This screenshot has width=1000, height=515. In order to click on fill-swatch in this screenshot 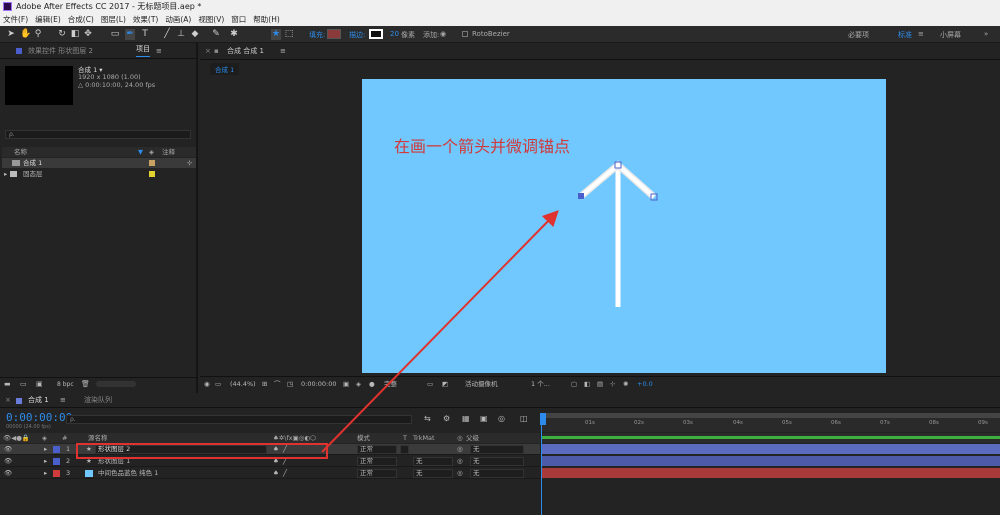, I will do `click(334, 34)`.